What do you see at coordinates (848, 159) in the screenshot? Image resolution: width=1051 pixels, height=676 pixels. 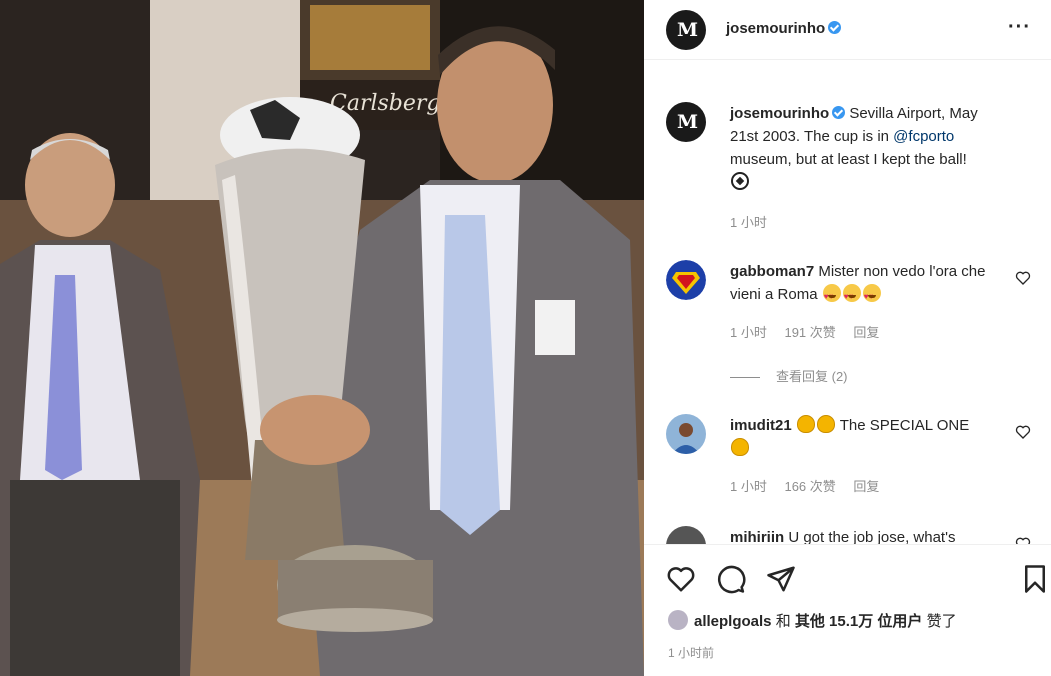 I see `caption-text-2: museum, but at least I kept the ball!` at bounding box center [848, 159].